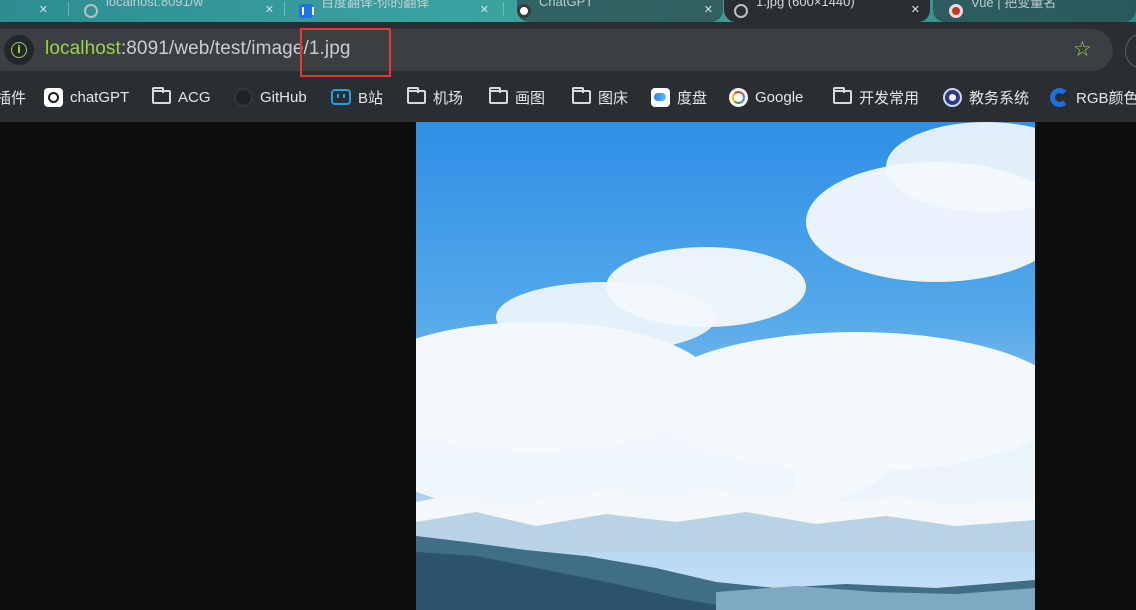 The image size is (1136, 610). Describe the element at coordinates (1130, 51) in the screenshot. I see `side-panel-button` at that location.